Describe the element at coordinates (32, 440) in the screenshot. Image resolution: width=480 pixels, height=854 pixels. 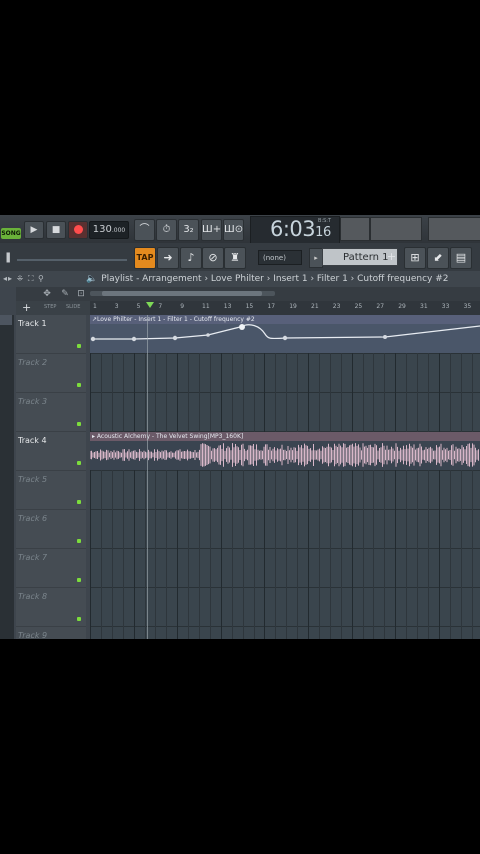
I see `track-name: Track 4` at that location.